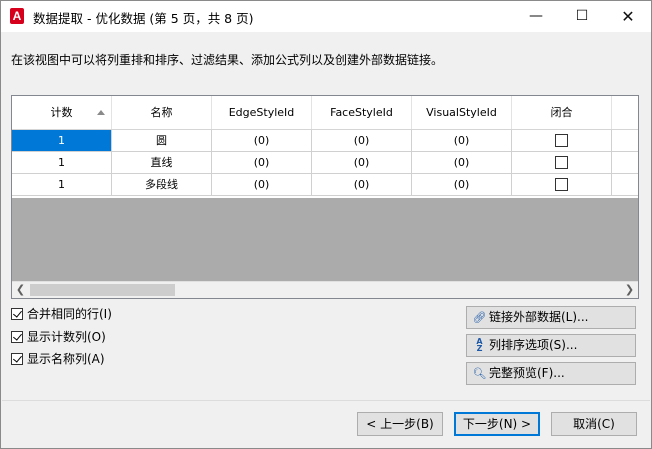  What do you see at coordinates (625, 112) in the screenshot?
I see `column-header-more` at bounding box center [625, 112].